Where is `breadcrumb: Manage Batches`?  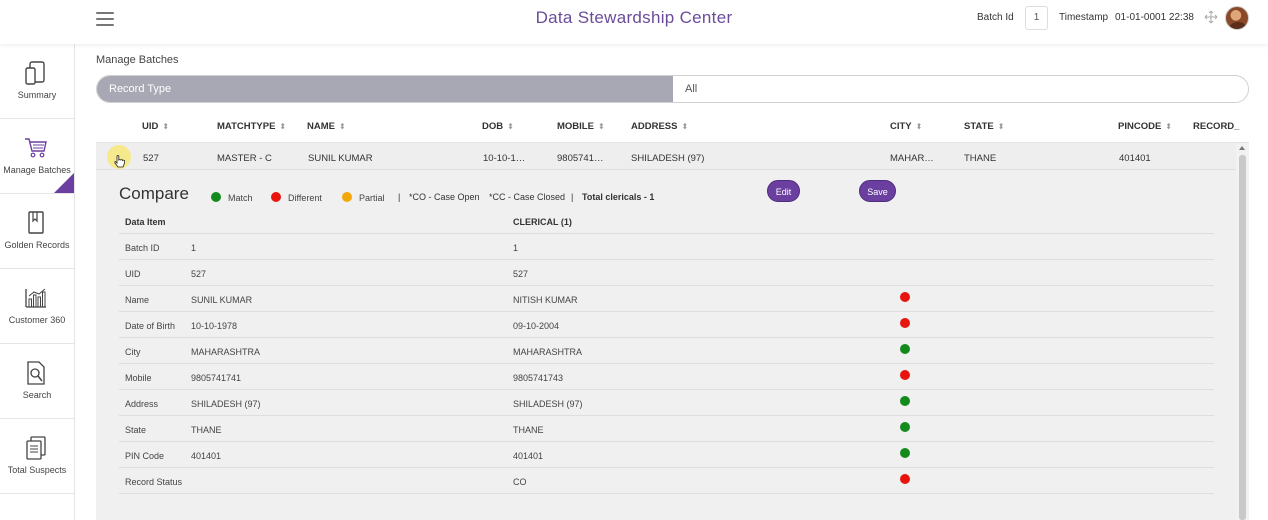 breadcrumb: Manage Batches is located at coordinates (137, 60).